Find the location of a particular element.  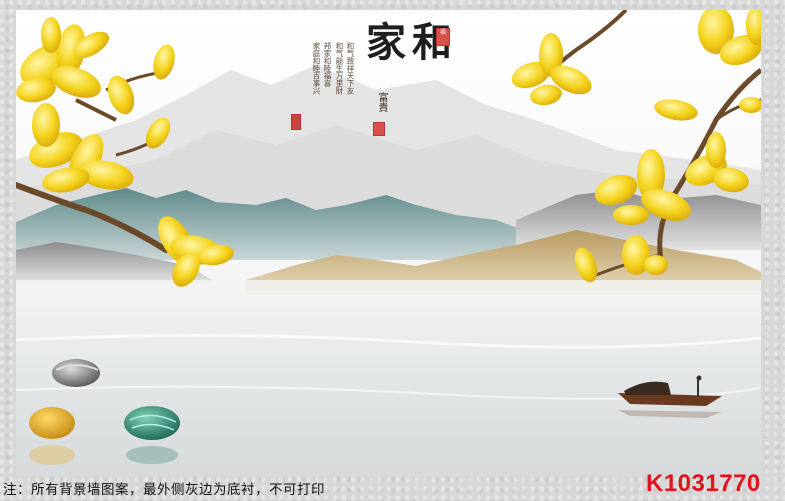

product-code: K1031770 is located at coordinates (703, 483).